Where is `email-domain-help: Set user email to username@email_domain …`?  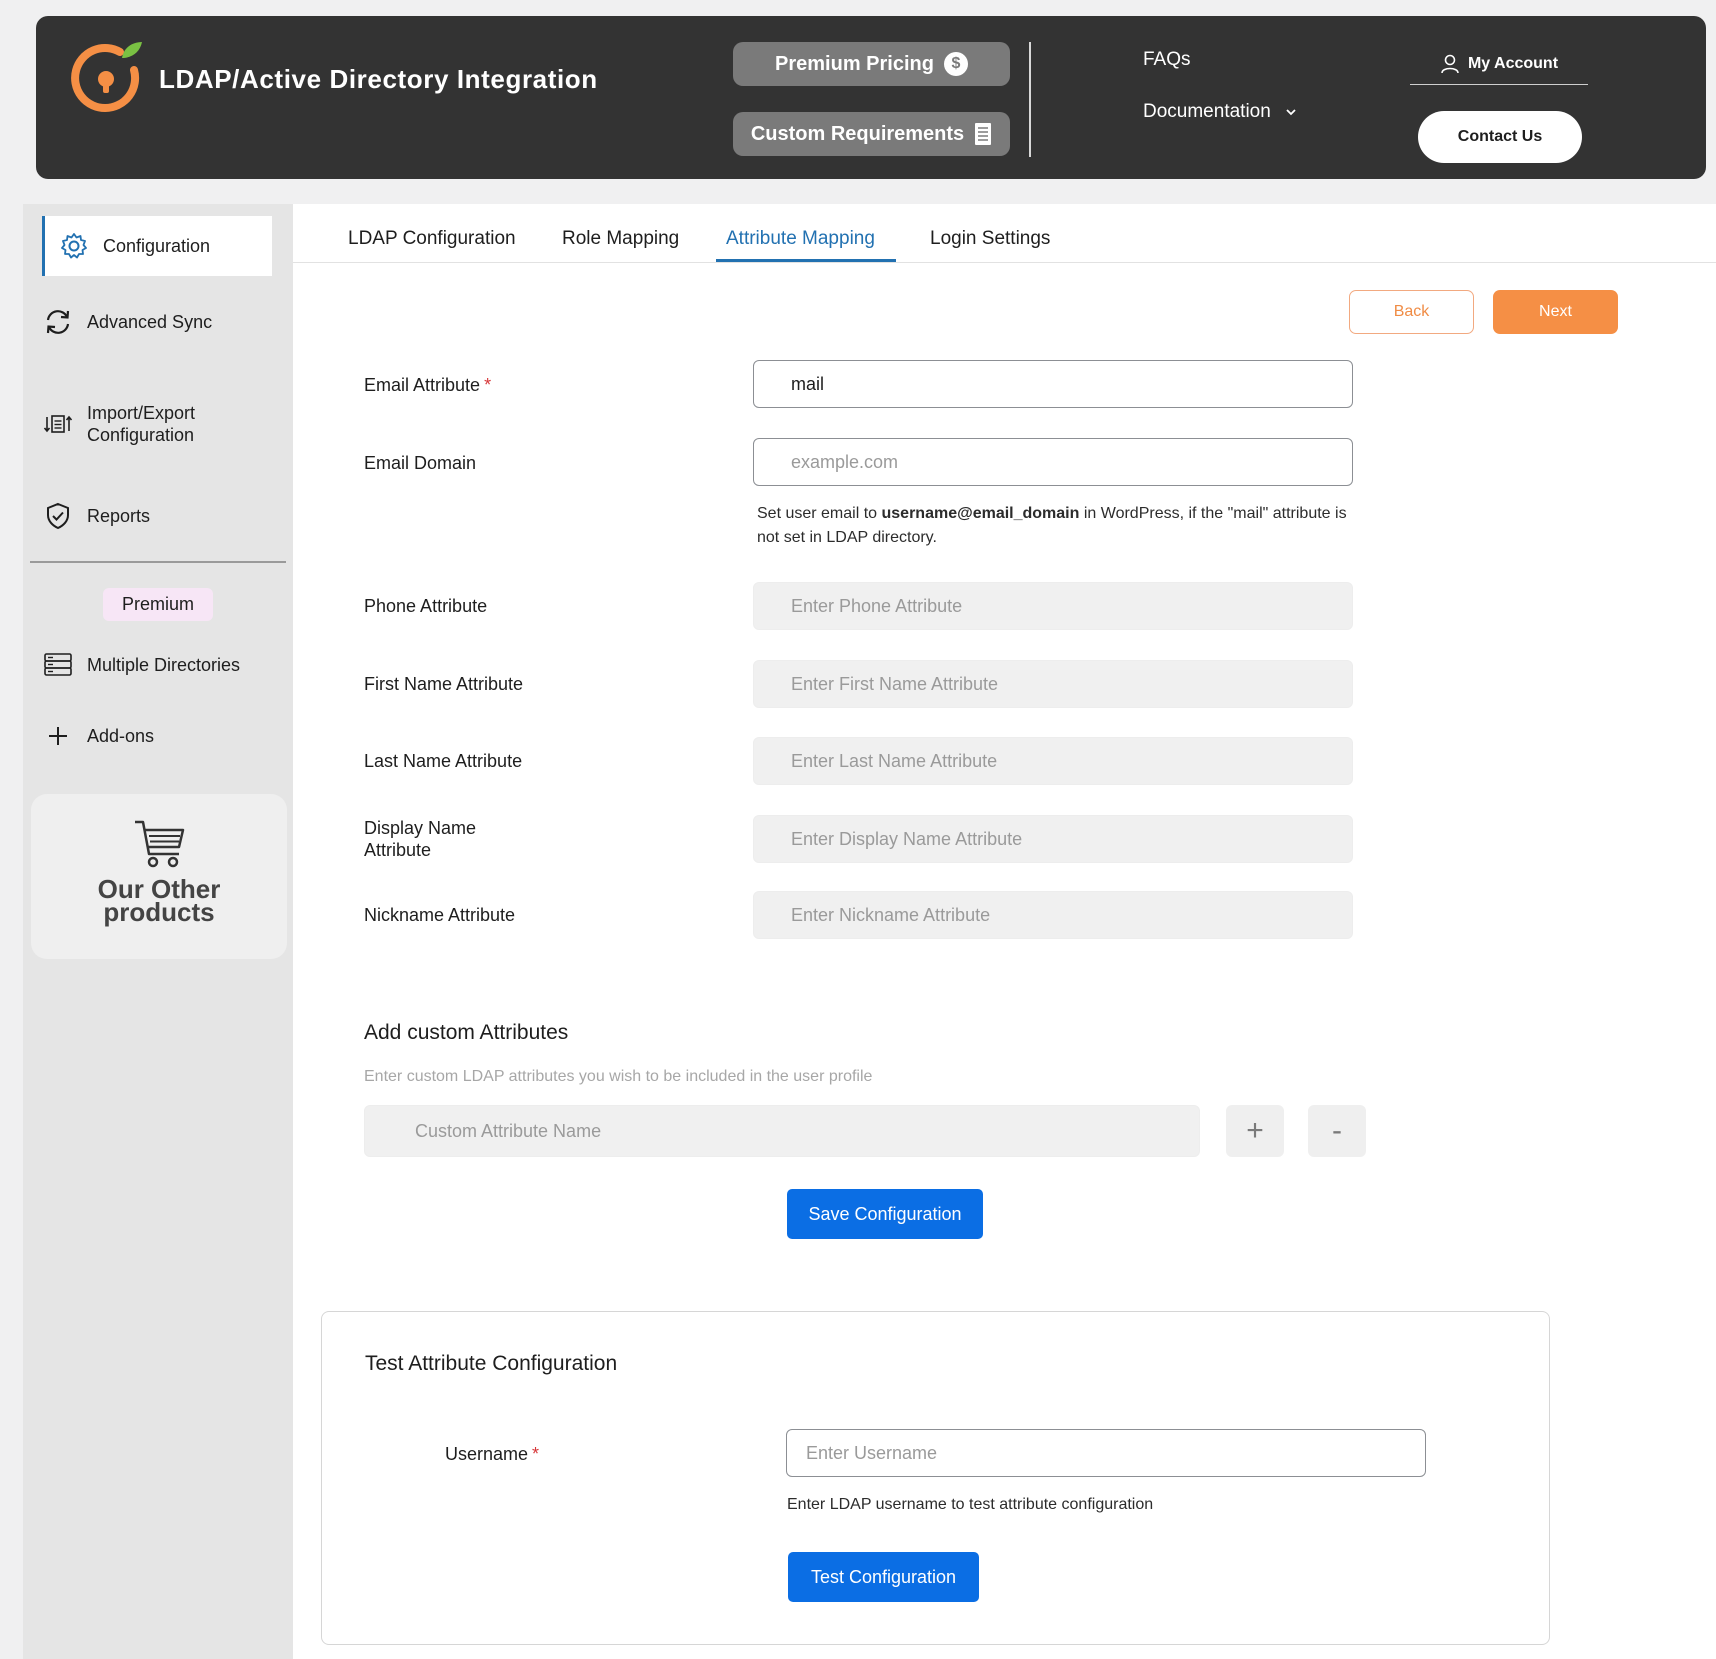
email-domain-help: Set user email to username@email_domain … is located at coordinates (1057, 526).